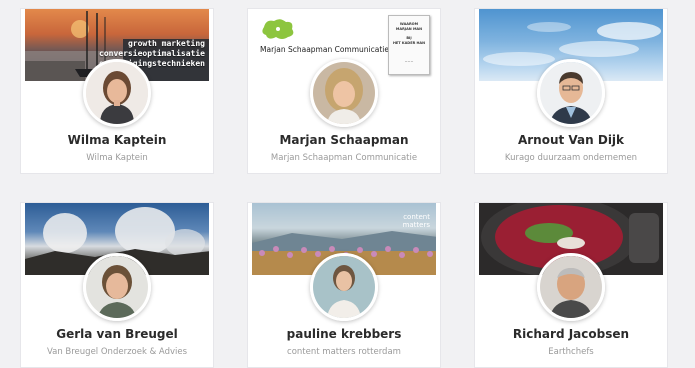 The height and width of the screenshot is (368, 695). Describe the element at coordinates (416, 217) in the screenshot. I see `cover-text-line: content` at that location.